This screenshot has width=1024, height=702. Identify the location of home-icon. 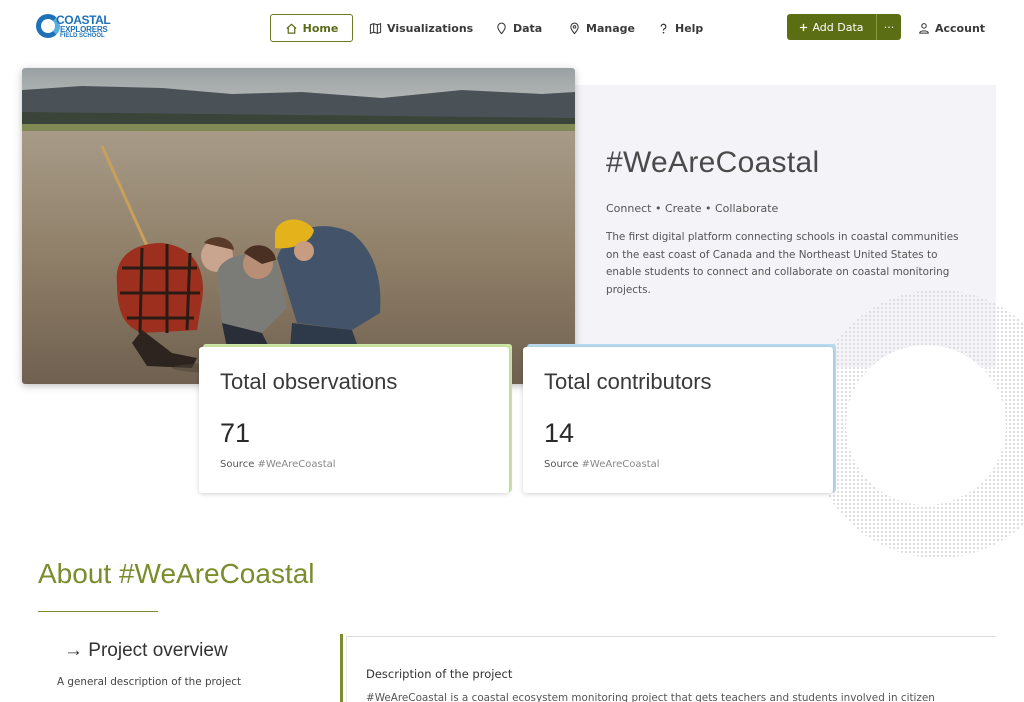
(291, 28).